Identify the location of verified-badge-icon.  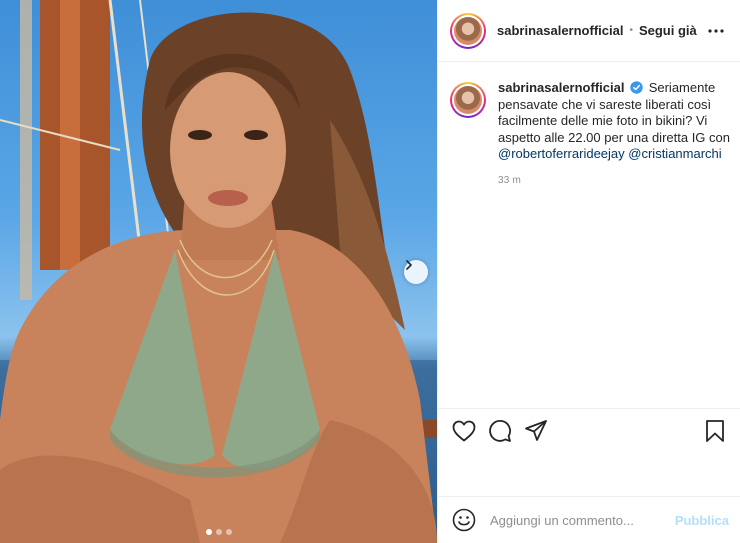
(636, 87).